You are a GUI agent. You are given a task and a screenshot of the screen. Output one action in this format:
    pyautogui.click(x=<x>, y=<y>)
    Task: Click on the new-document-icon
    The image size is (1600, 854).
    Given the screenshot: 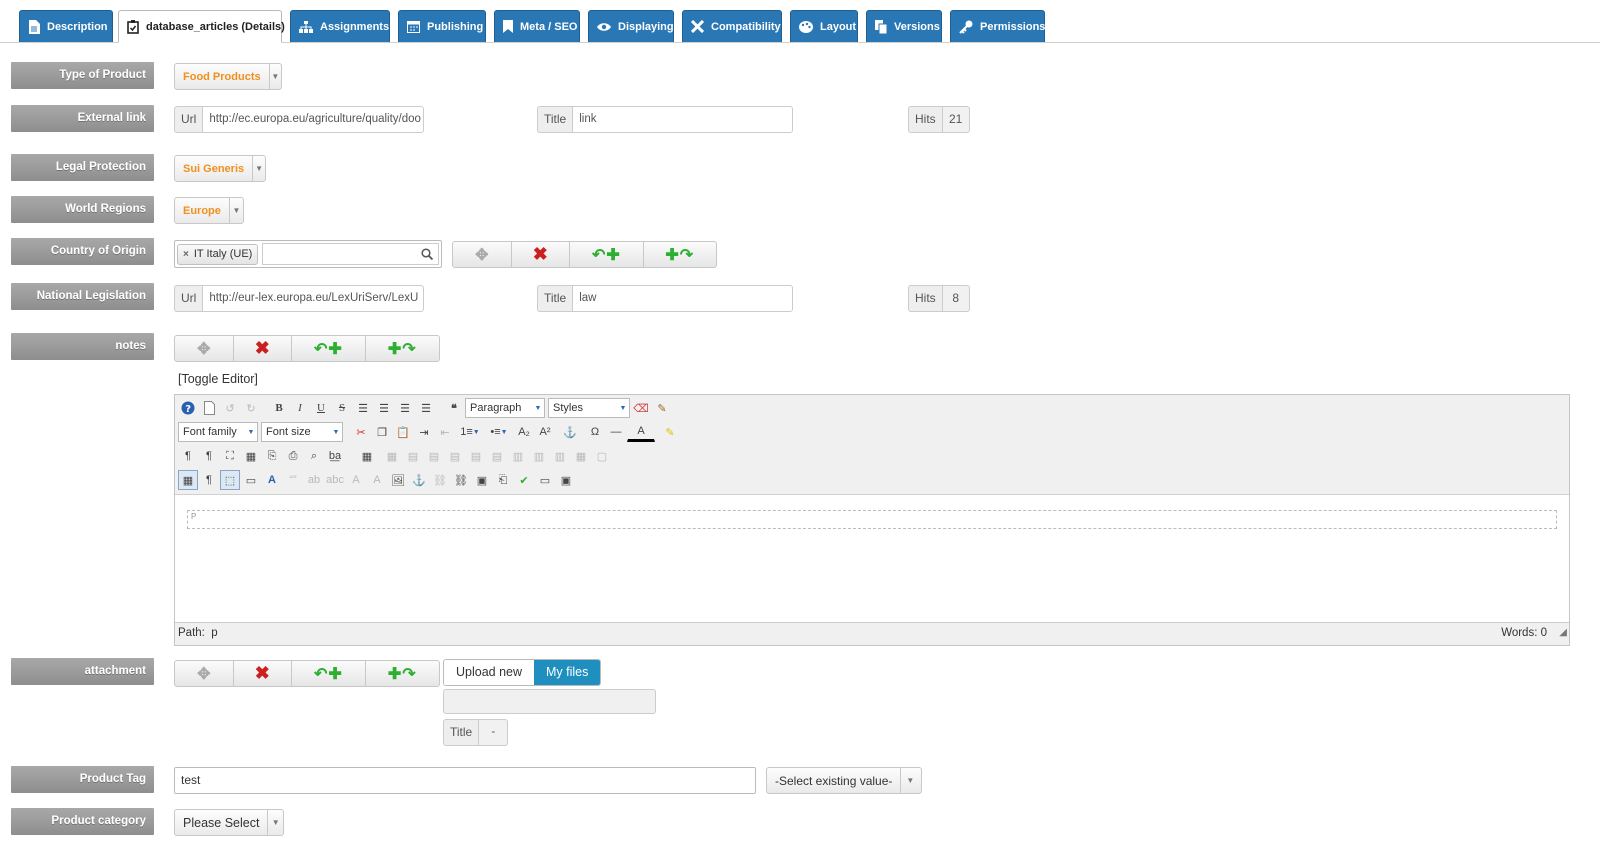 What is the action you would take?
    pyautogui.click(x=209, y=408)
    